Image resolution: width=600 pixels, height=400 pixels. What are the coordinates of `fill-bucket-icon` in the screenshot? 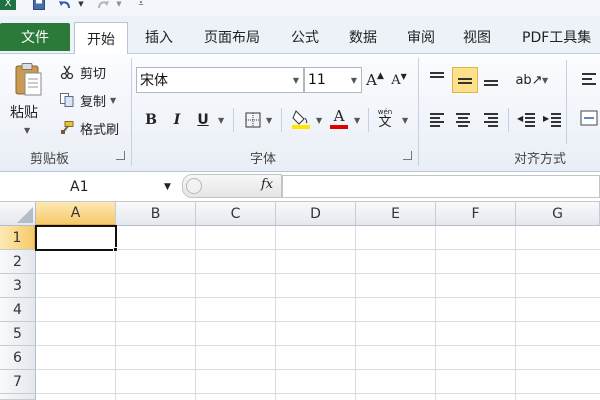 It's located at (301, 119).